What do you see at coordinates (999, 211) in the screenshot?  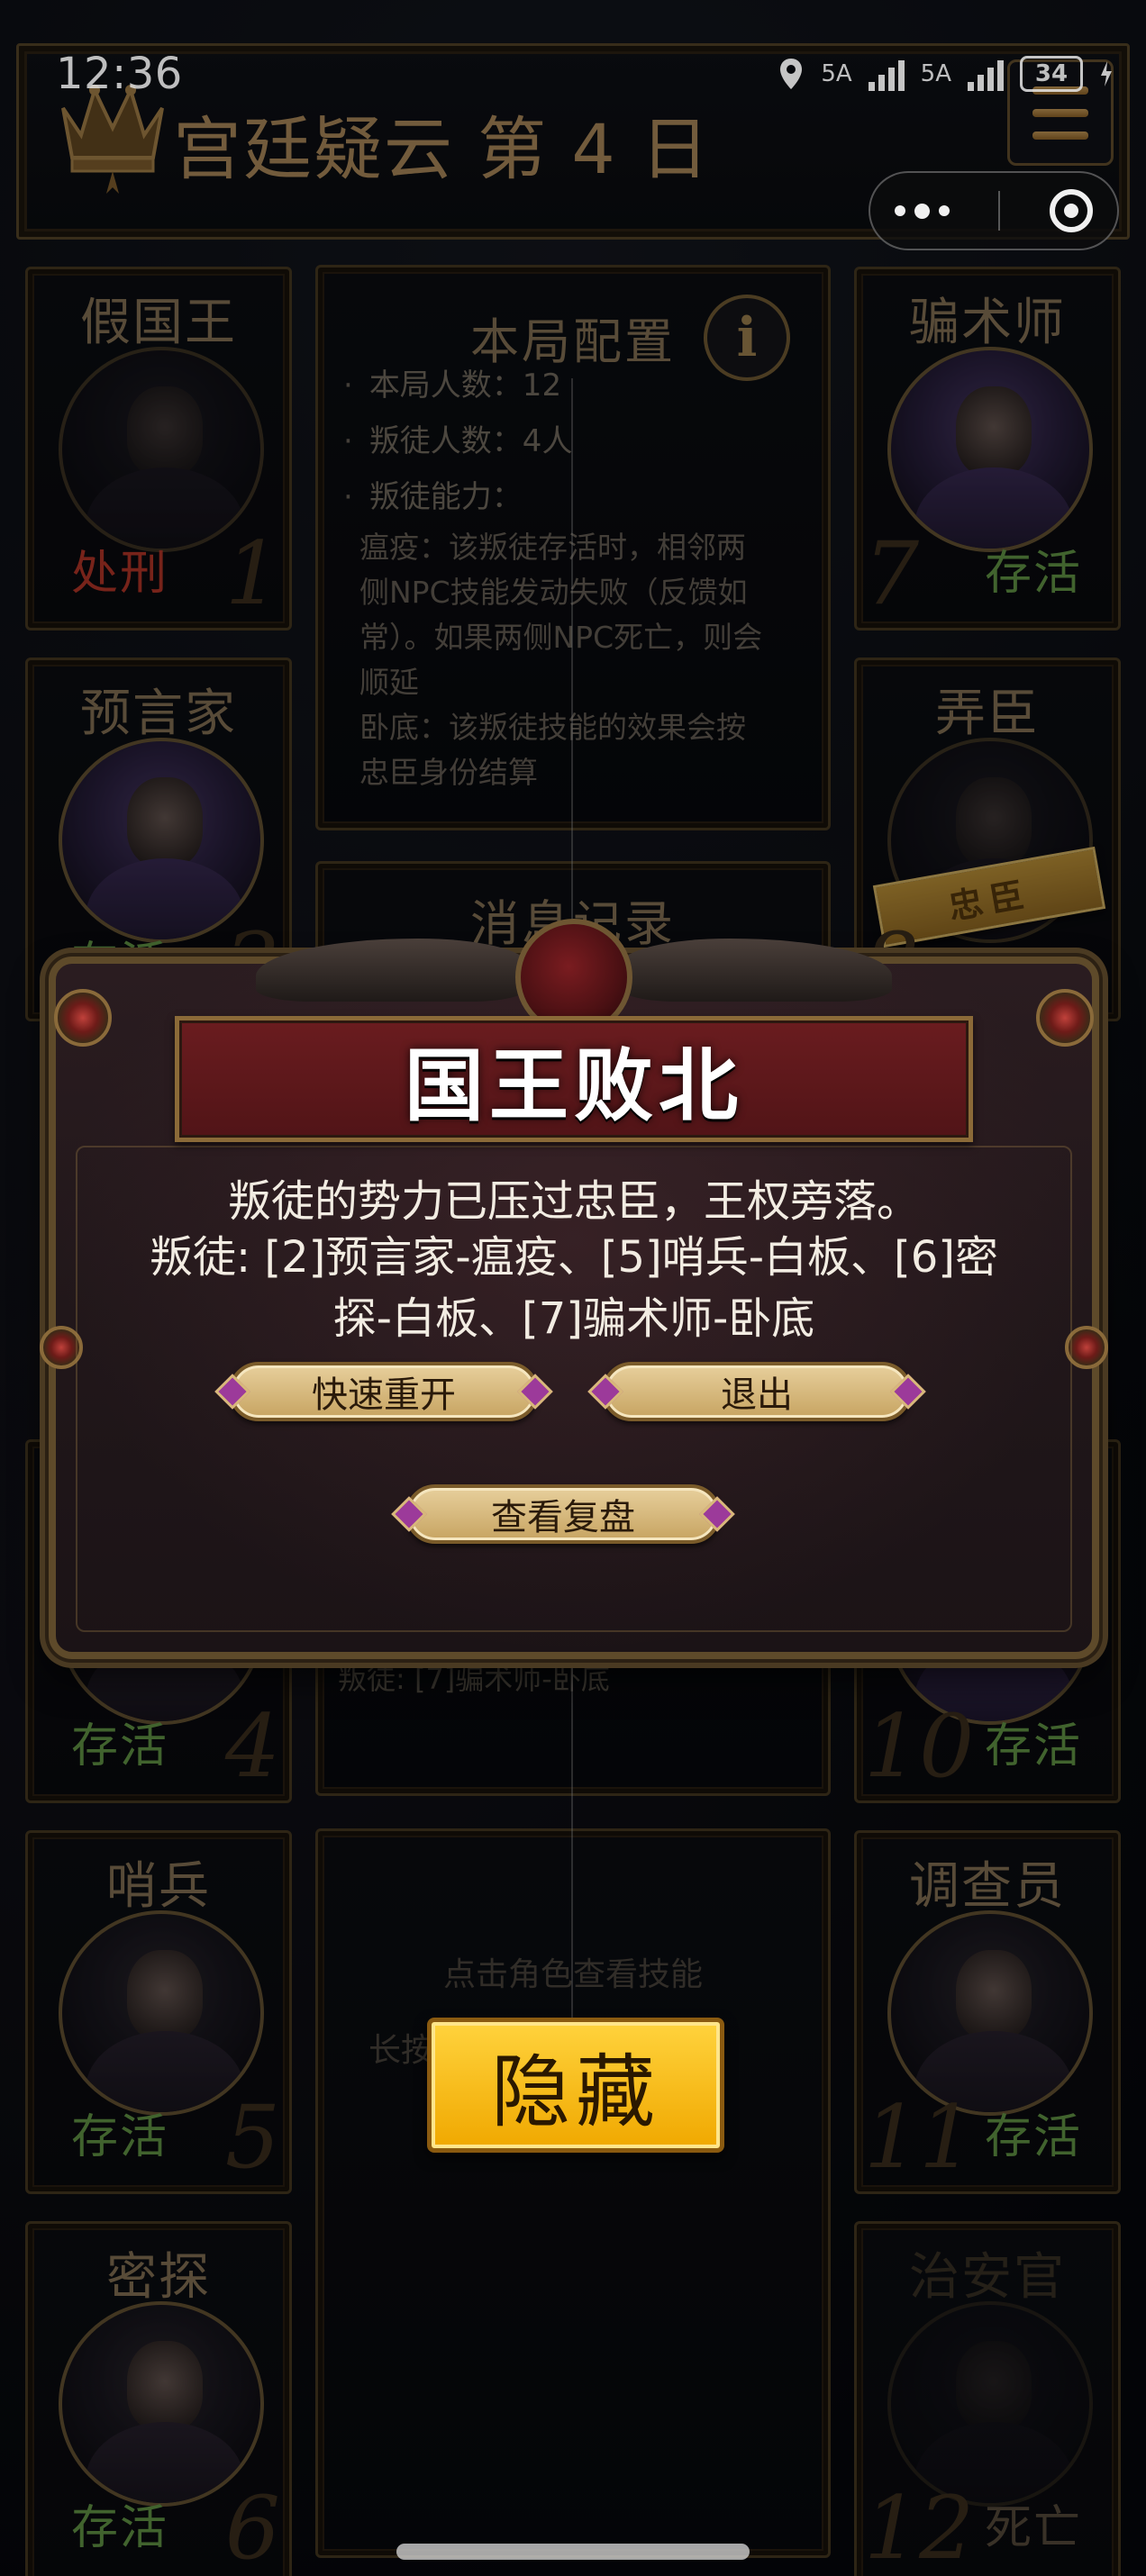 I see `capsule-divider` at bounding box center [999, 211].